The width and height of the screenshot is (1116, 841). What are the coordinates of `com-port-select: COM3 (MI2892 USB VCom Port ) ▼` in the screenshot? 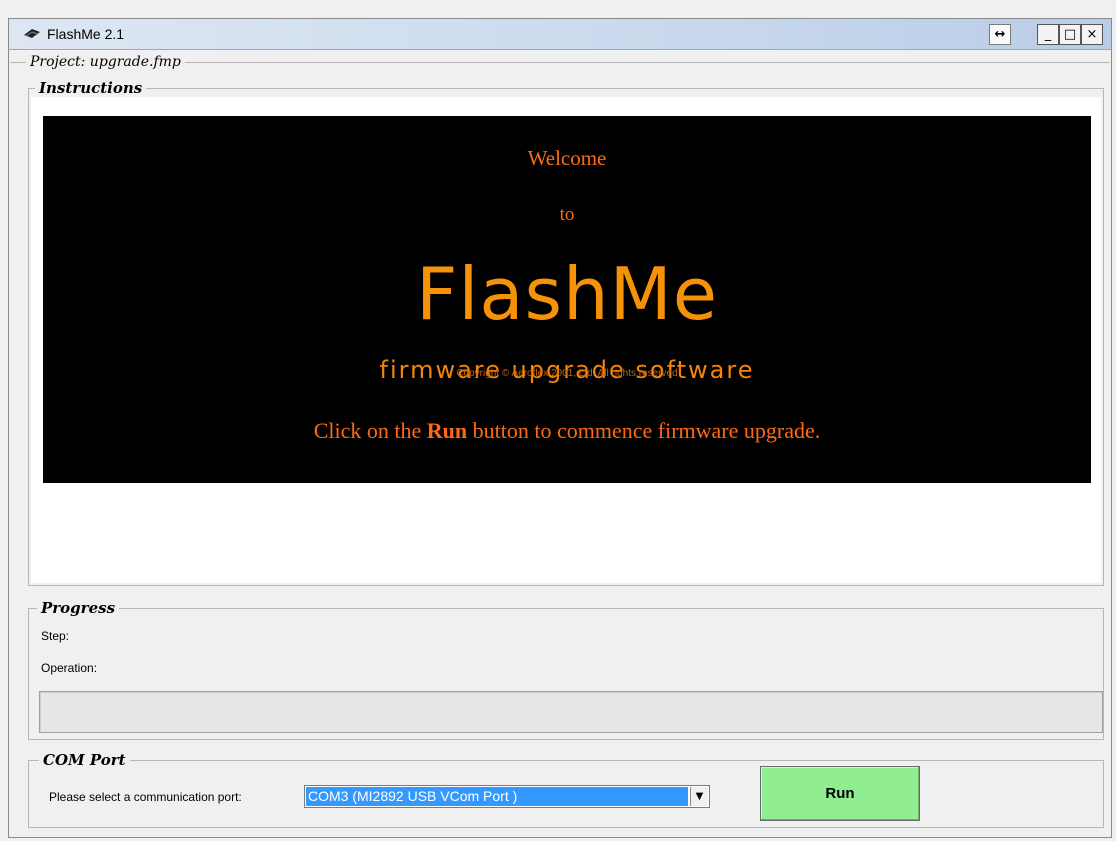 It's located at (507, 796).